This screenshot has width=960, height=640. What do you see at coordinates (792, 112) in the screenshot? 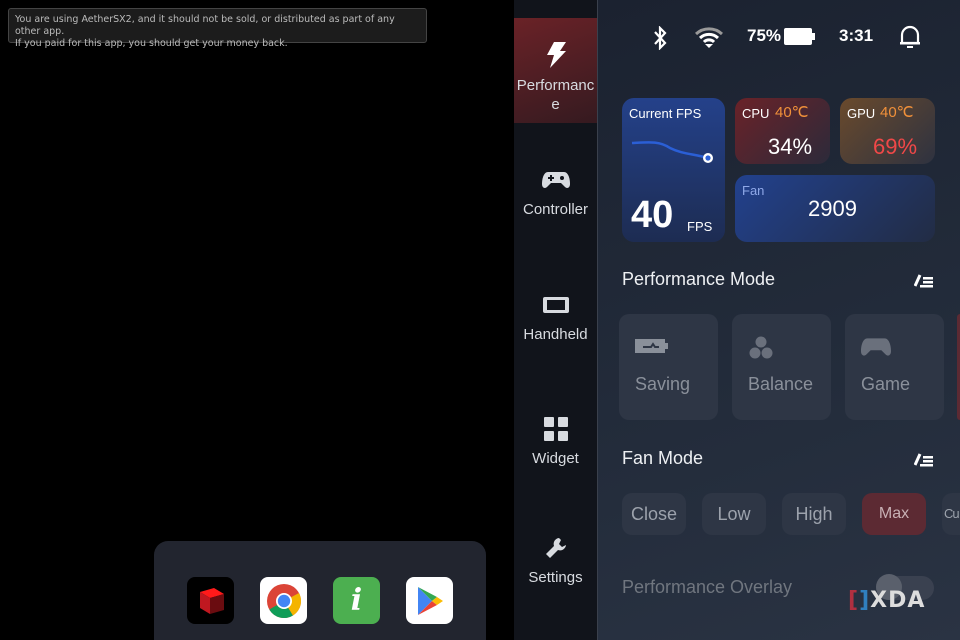
I see `cpu-temp: 40℃` at bounding box center [792, 112].